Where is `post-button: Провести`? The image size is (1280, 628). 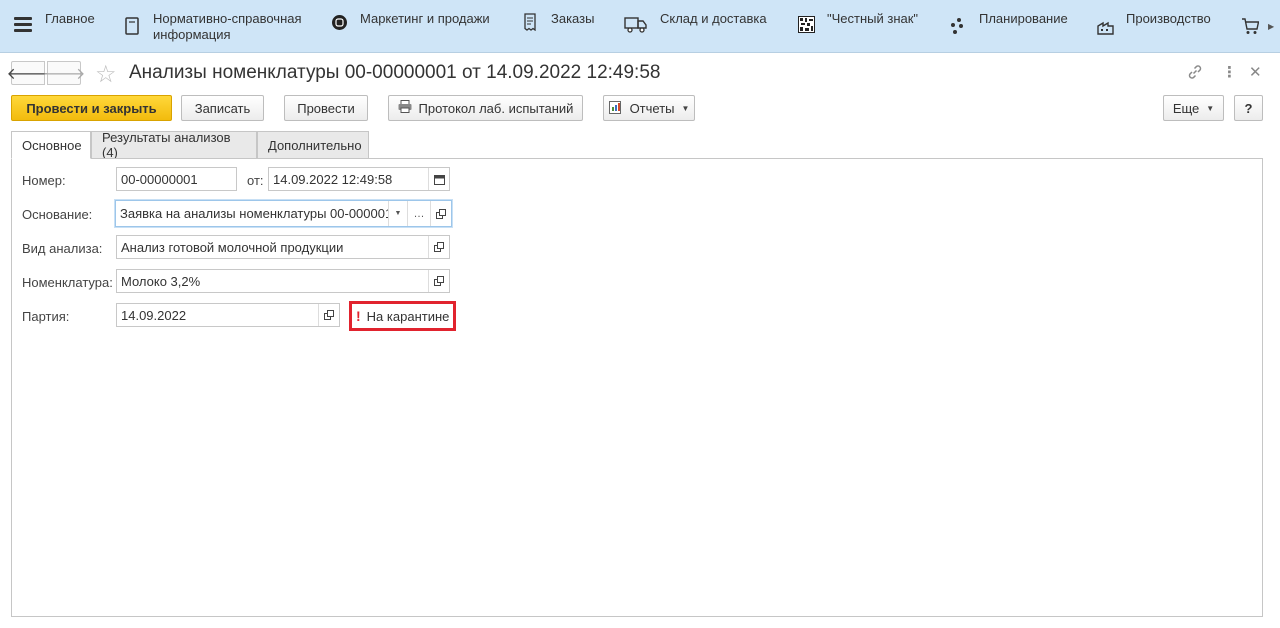
post-button: Провести is located at coordinates (326, 108).